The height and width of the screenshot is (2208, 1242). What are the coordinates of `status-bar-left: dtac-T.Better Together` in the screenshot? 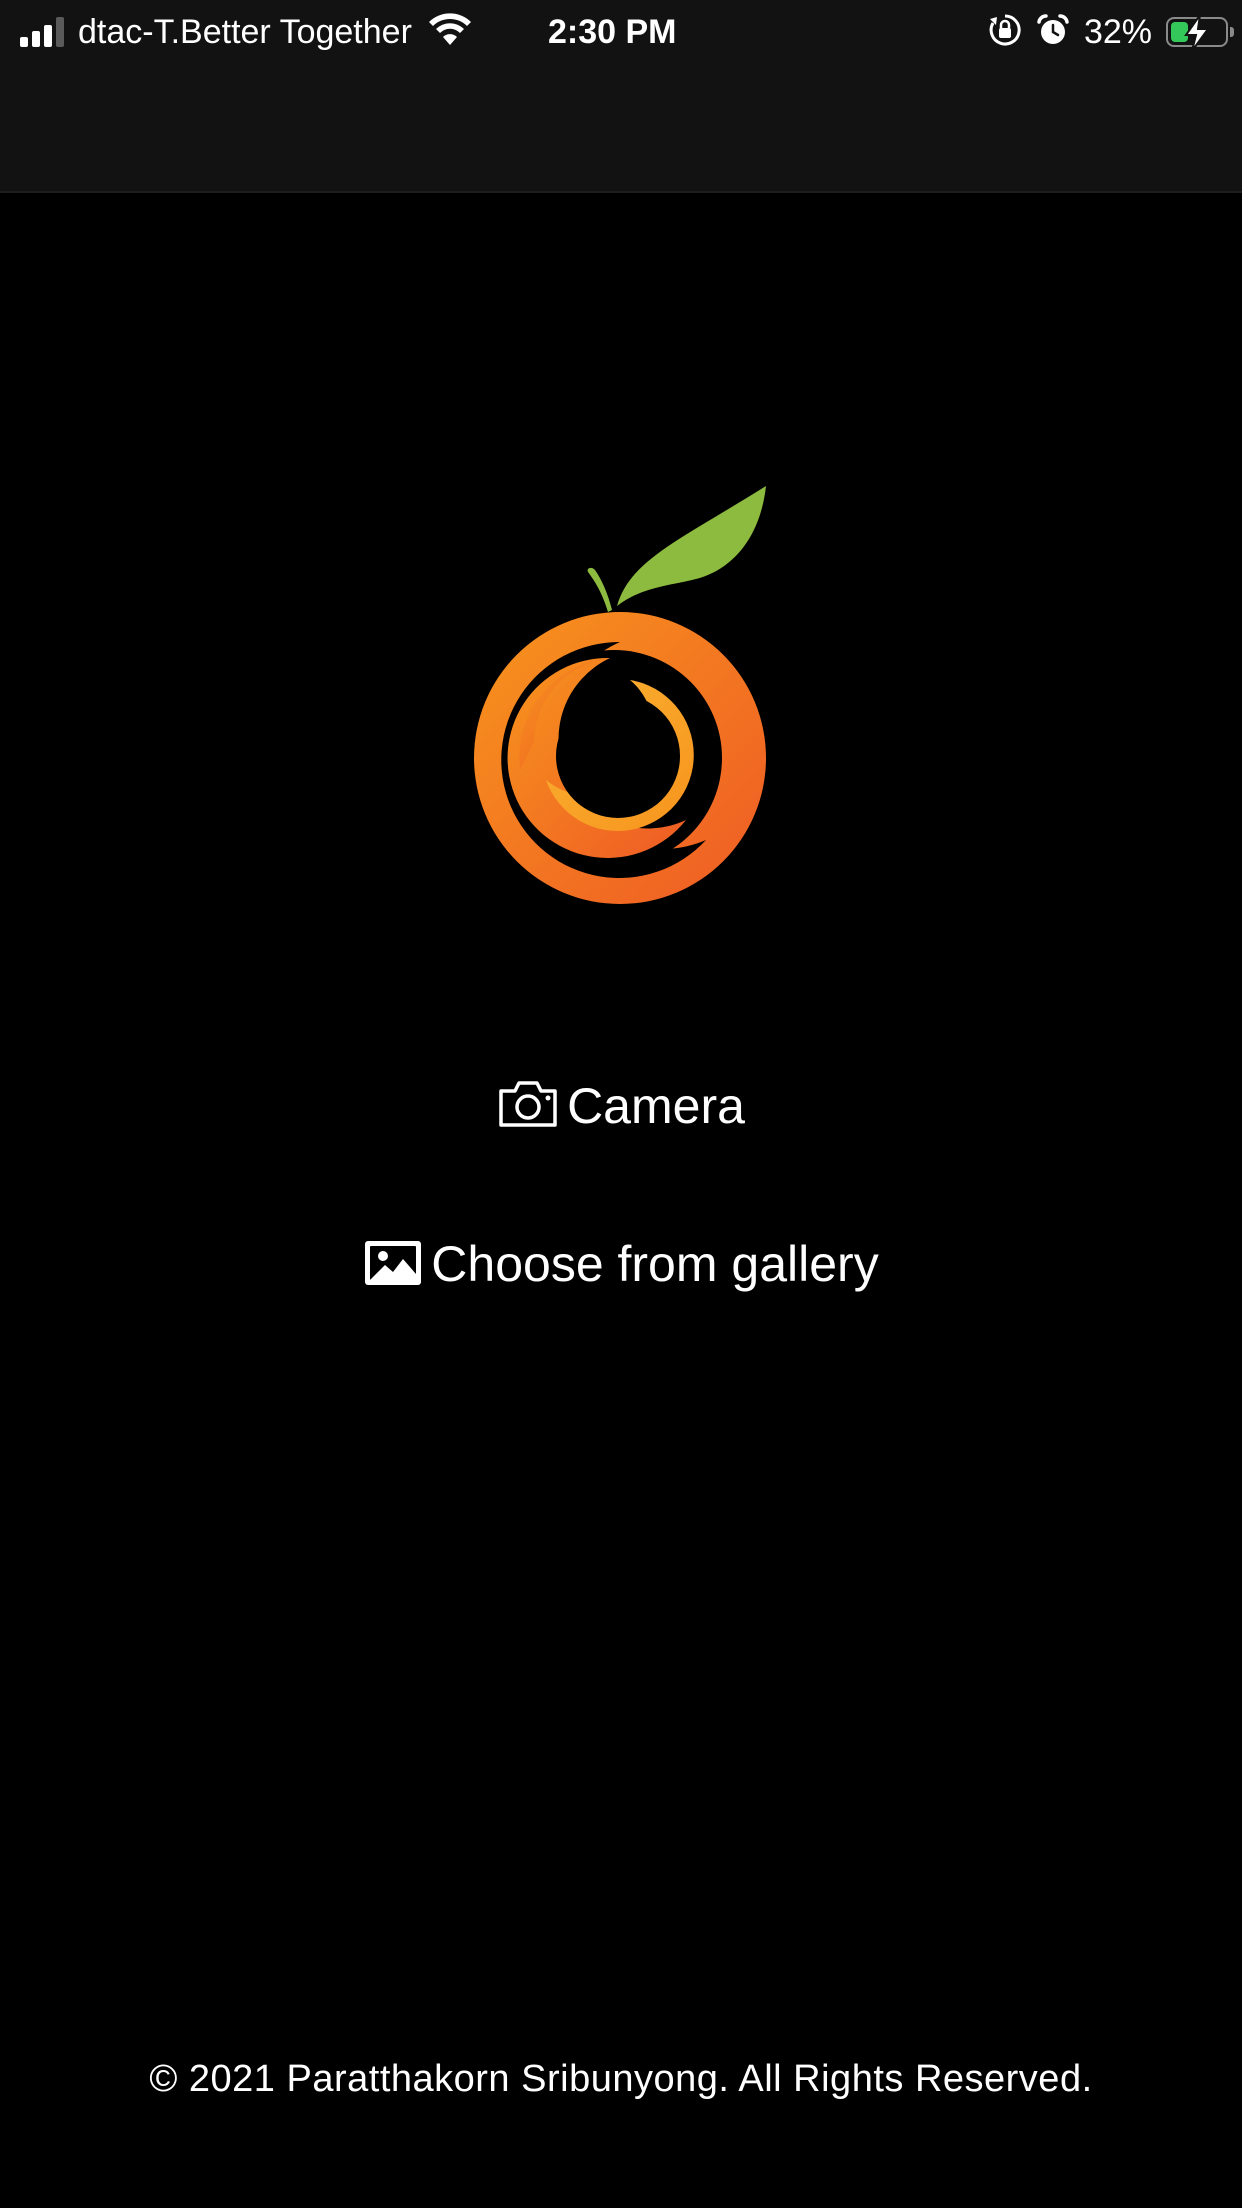 It's located at (246, 32).